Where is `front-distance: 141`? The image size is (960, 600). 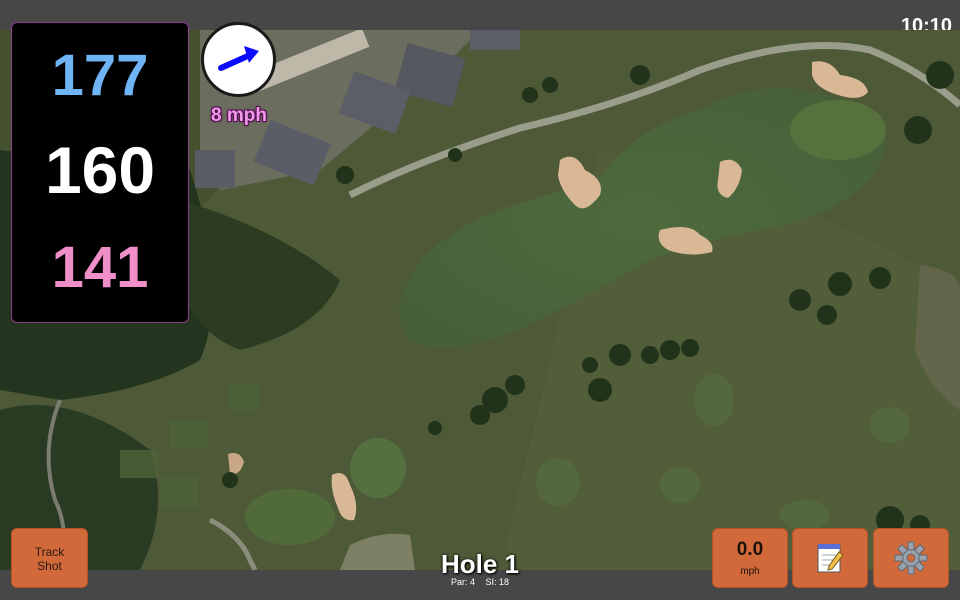
front-distance: 141 is located at coordinates (100, 267).